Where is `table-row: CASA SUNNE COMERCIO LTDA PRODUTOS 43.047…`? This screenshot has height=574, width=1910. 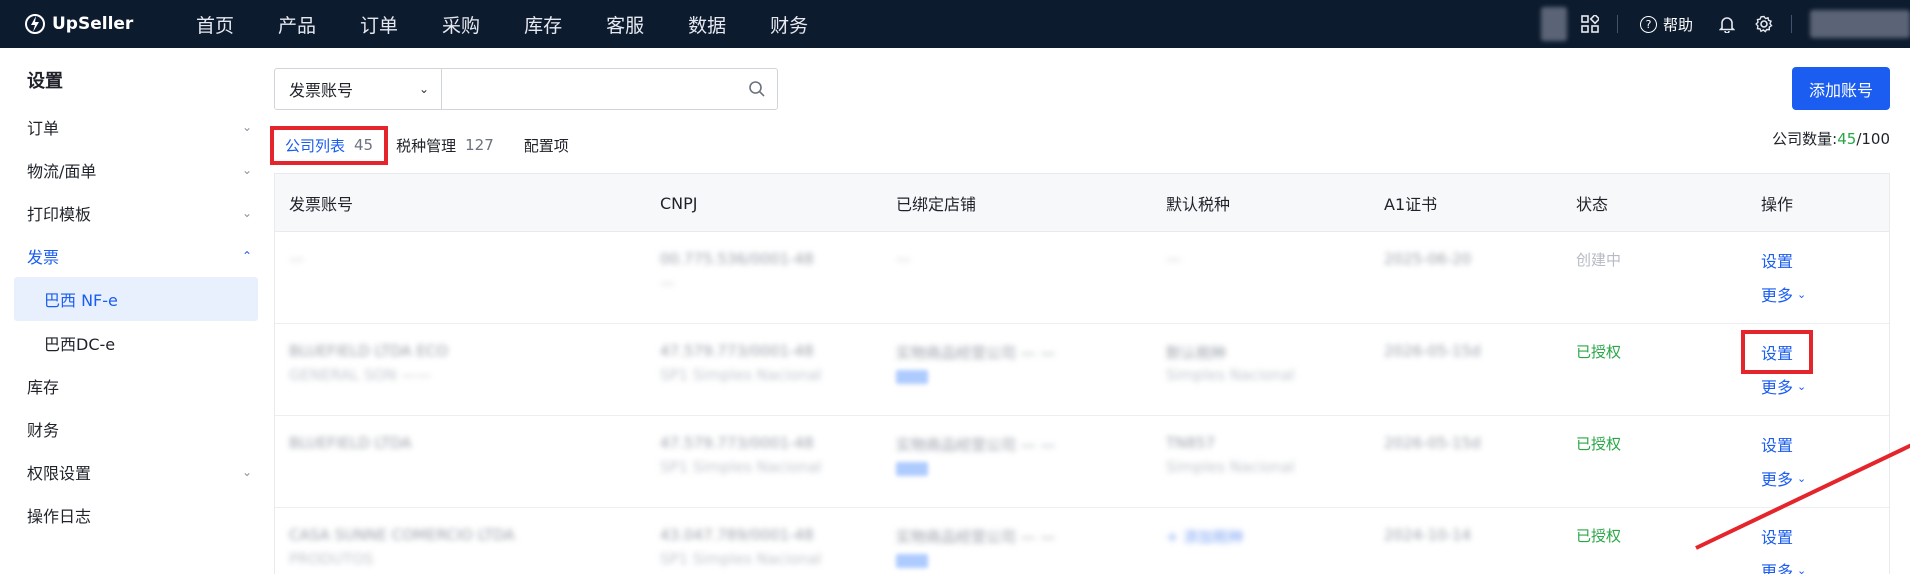 table-row: CASA SUNNE COMERCIO LTDA PRODUTOS 43.047… is located at coordinates (1082, 541).